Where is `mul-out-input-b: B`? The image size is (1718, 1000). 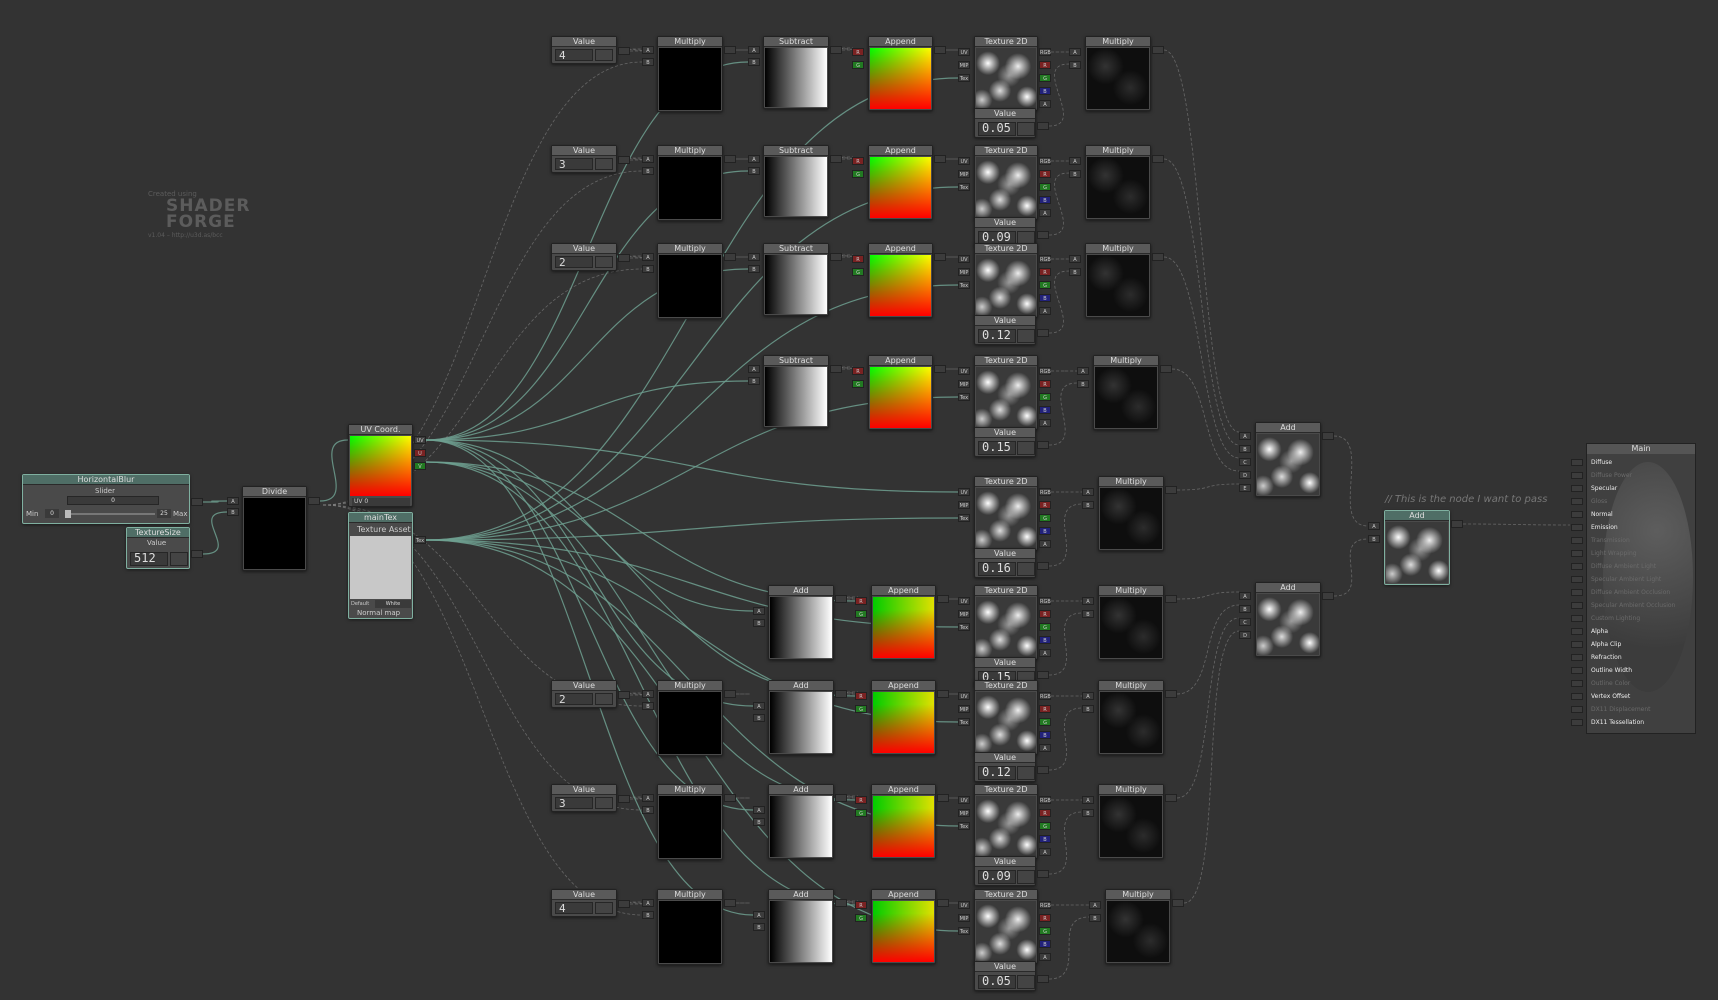
mul-out-input-b: B is located at coordinates (1075, 174).